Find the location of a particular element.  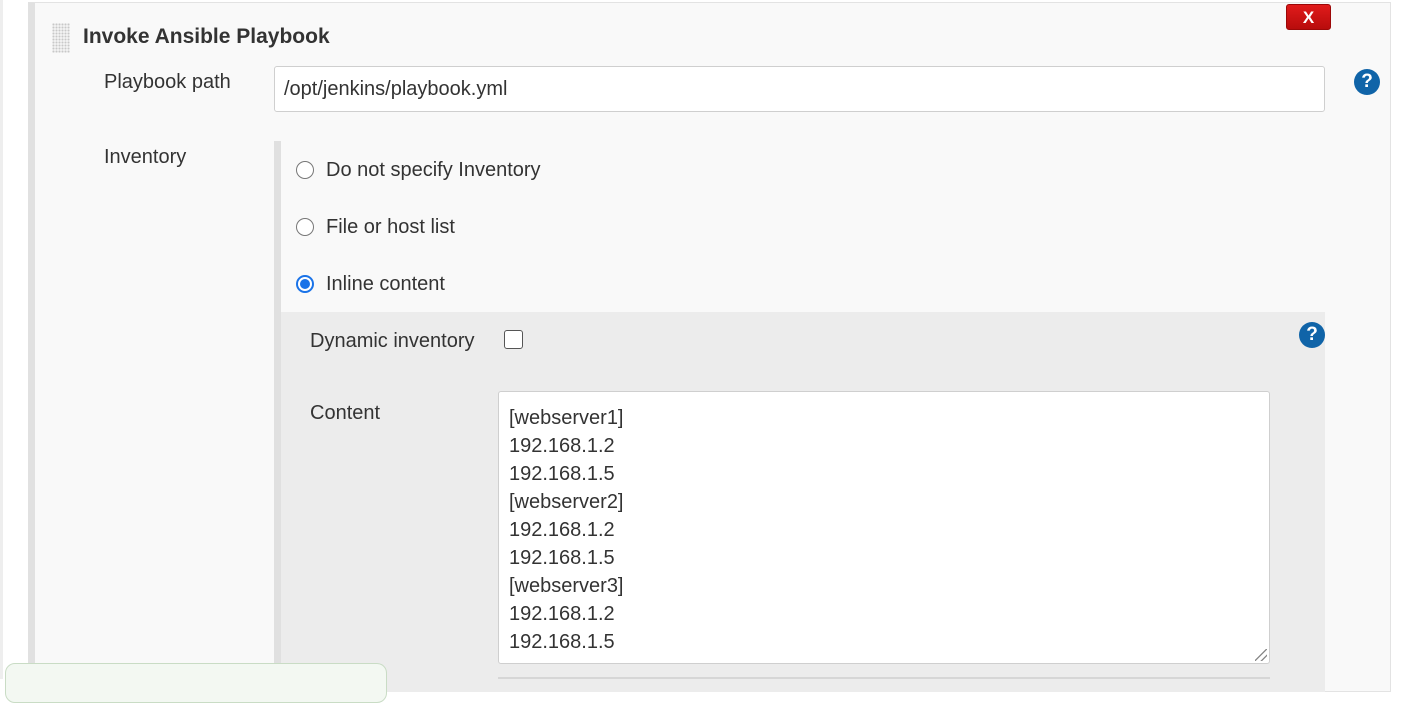

content-line: [webserver1] is located at coordinates (566, 418).